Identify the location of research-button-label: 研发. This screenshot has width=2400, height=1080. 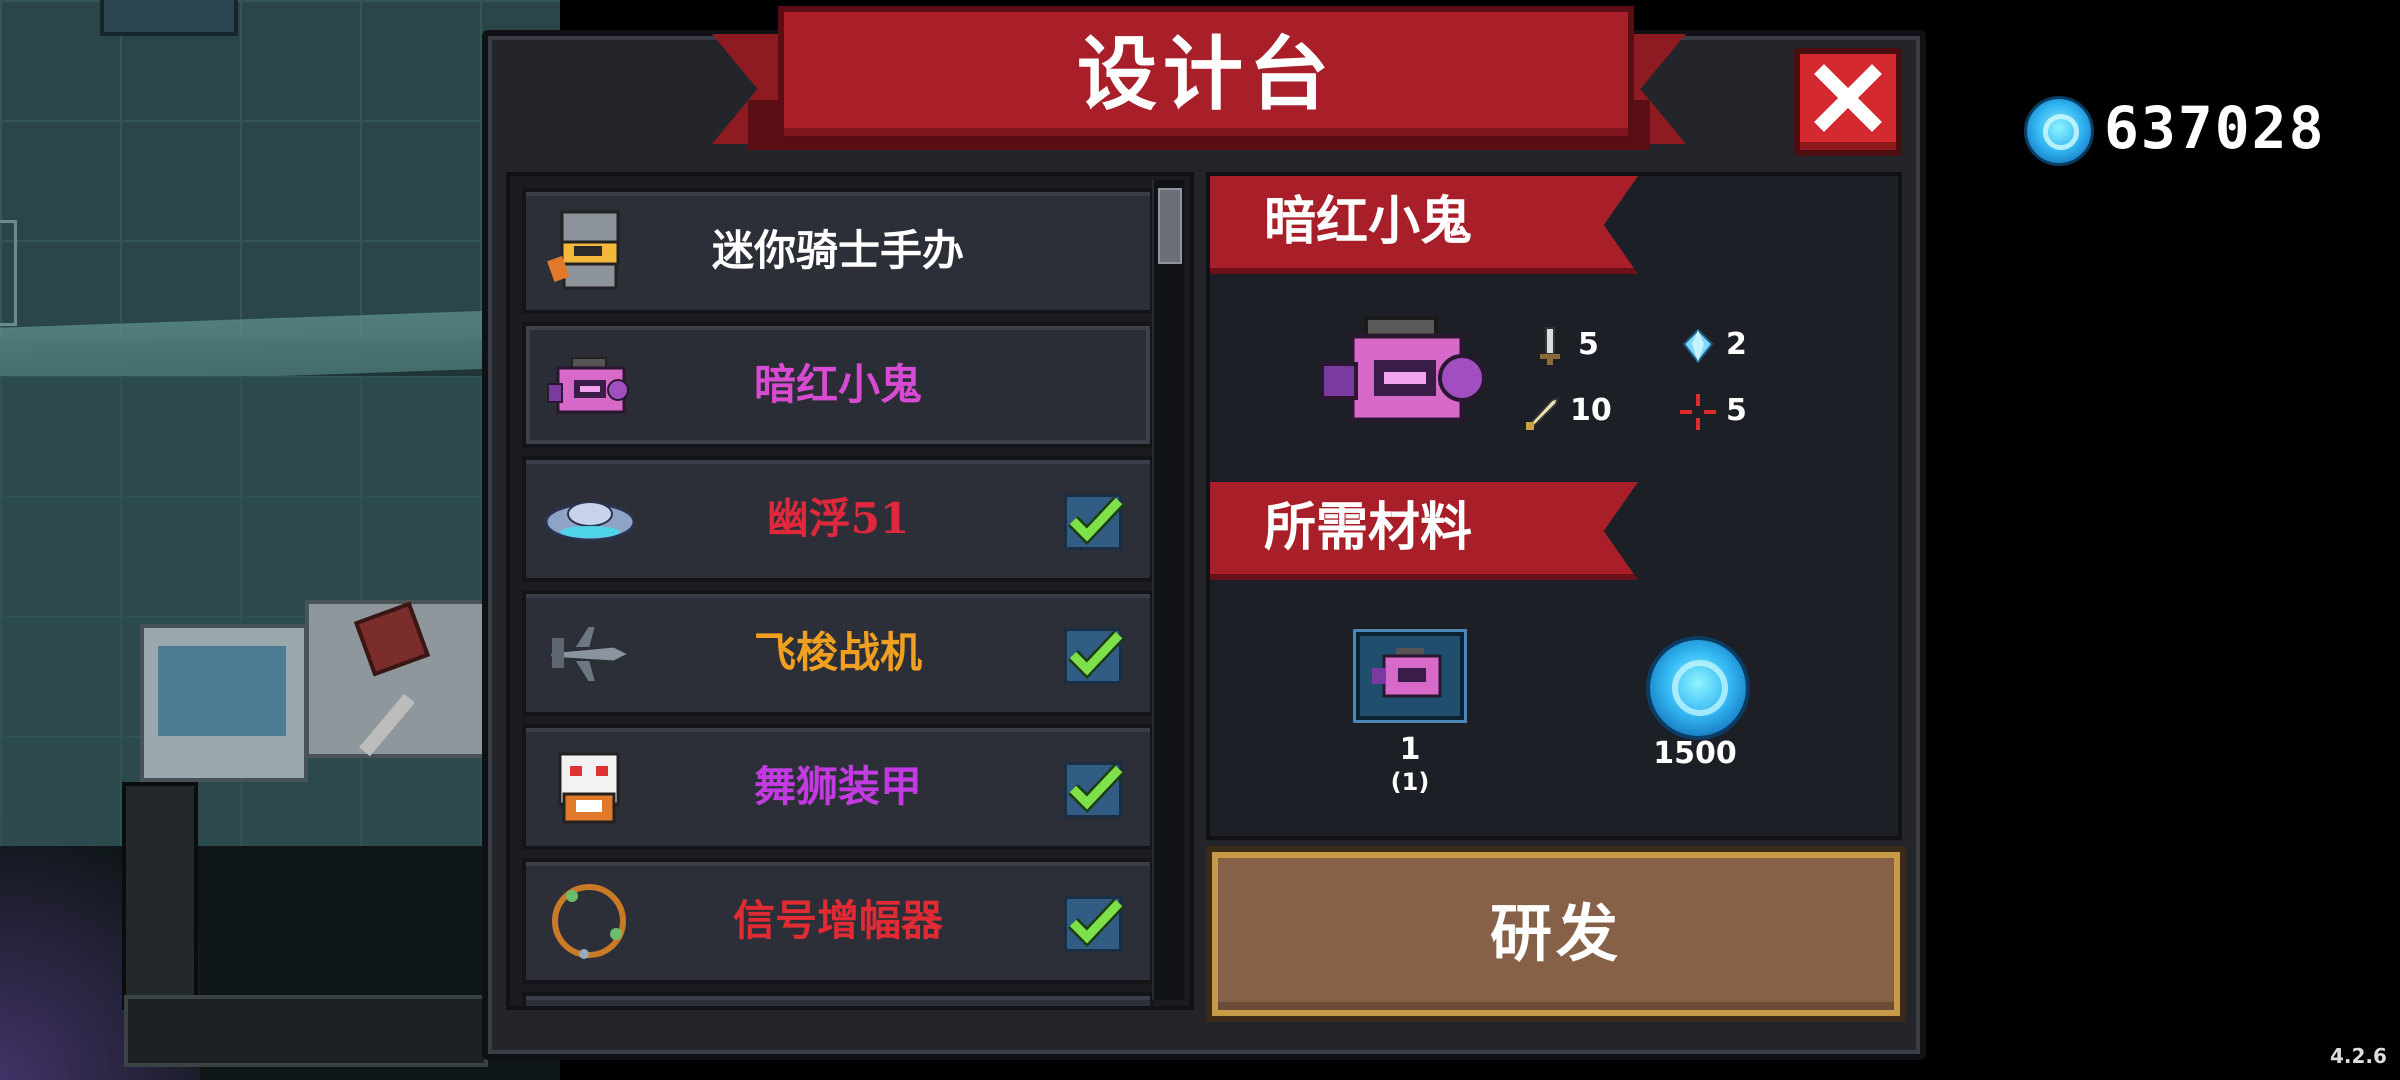
(1555, 933).